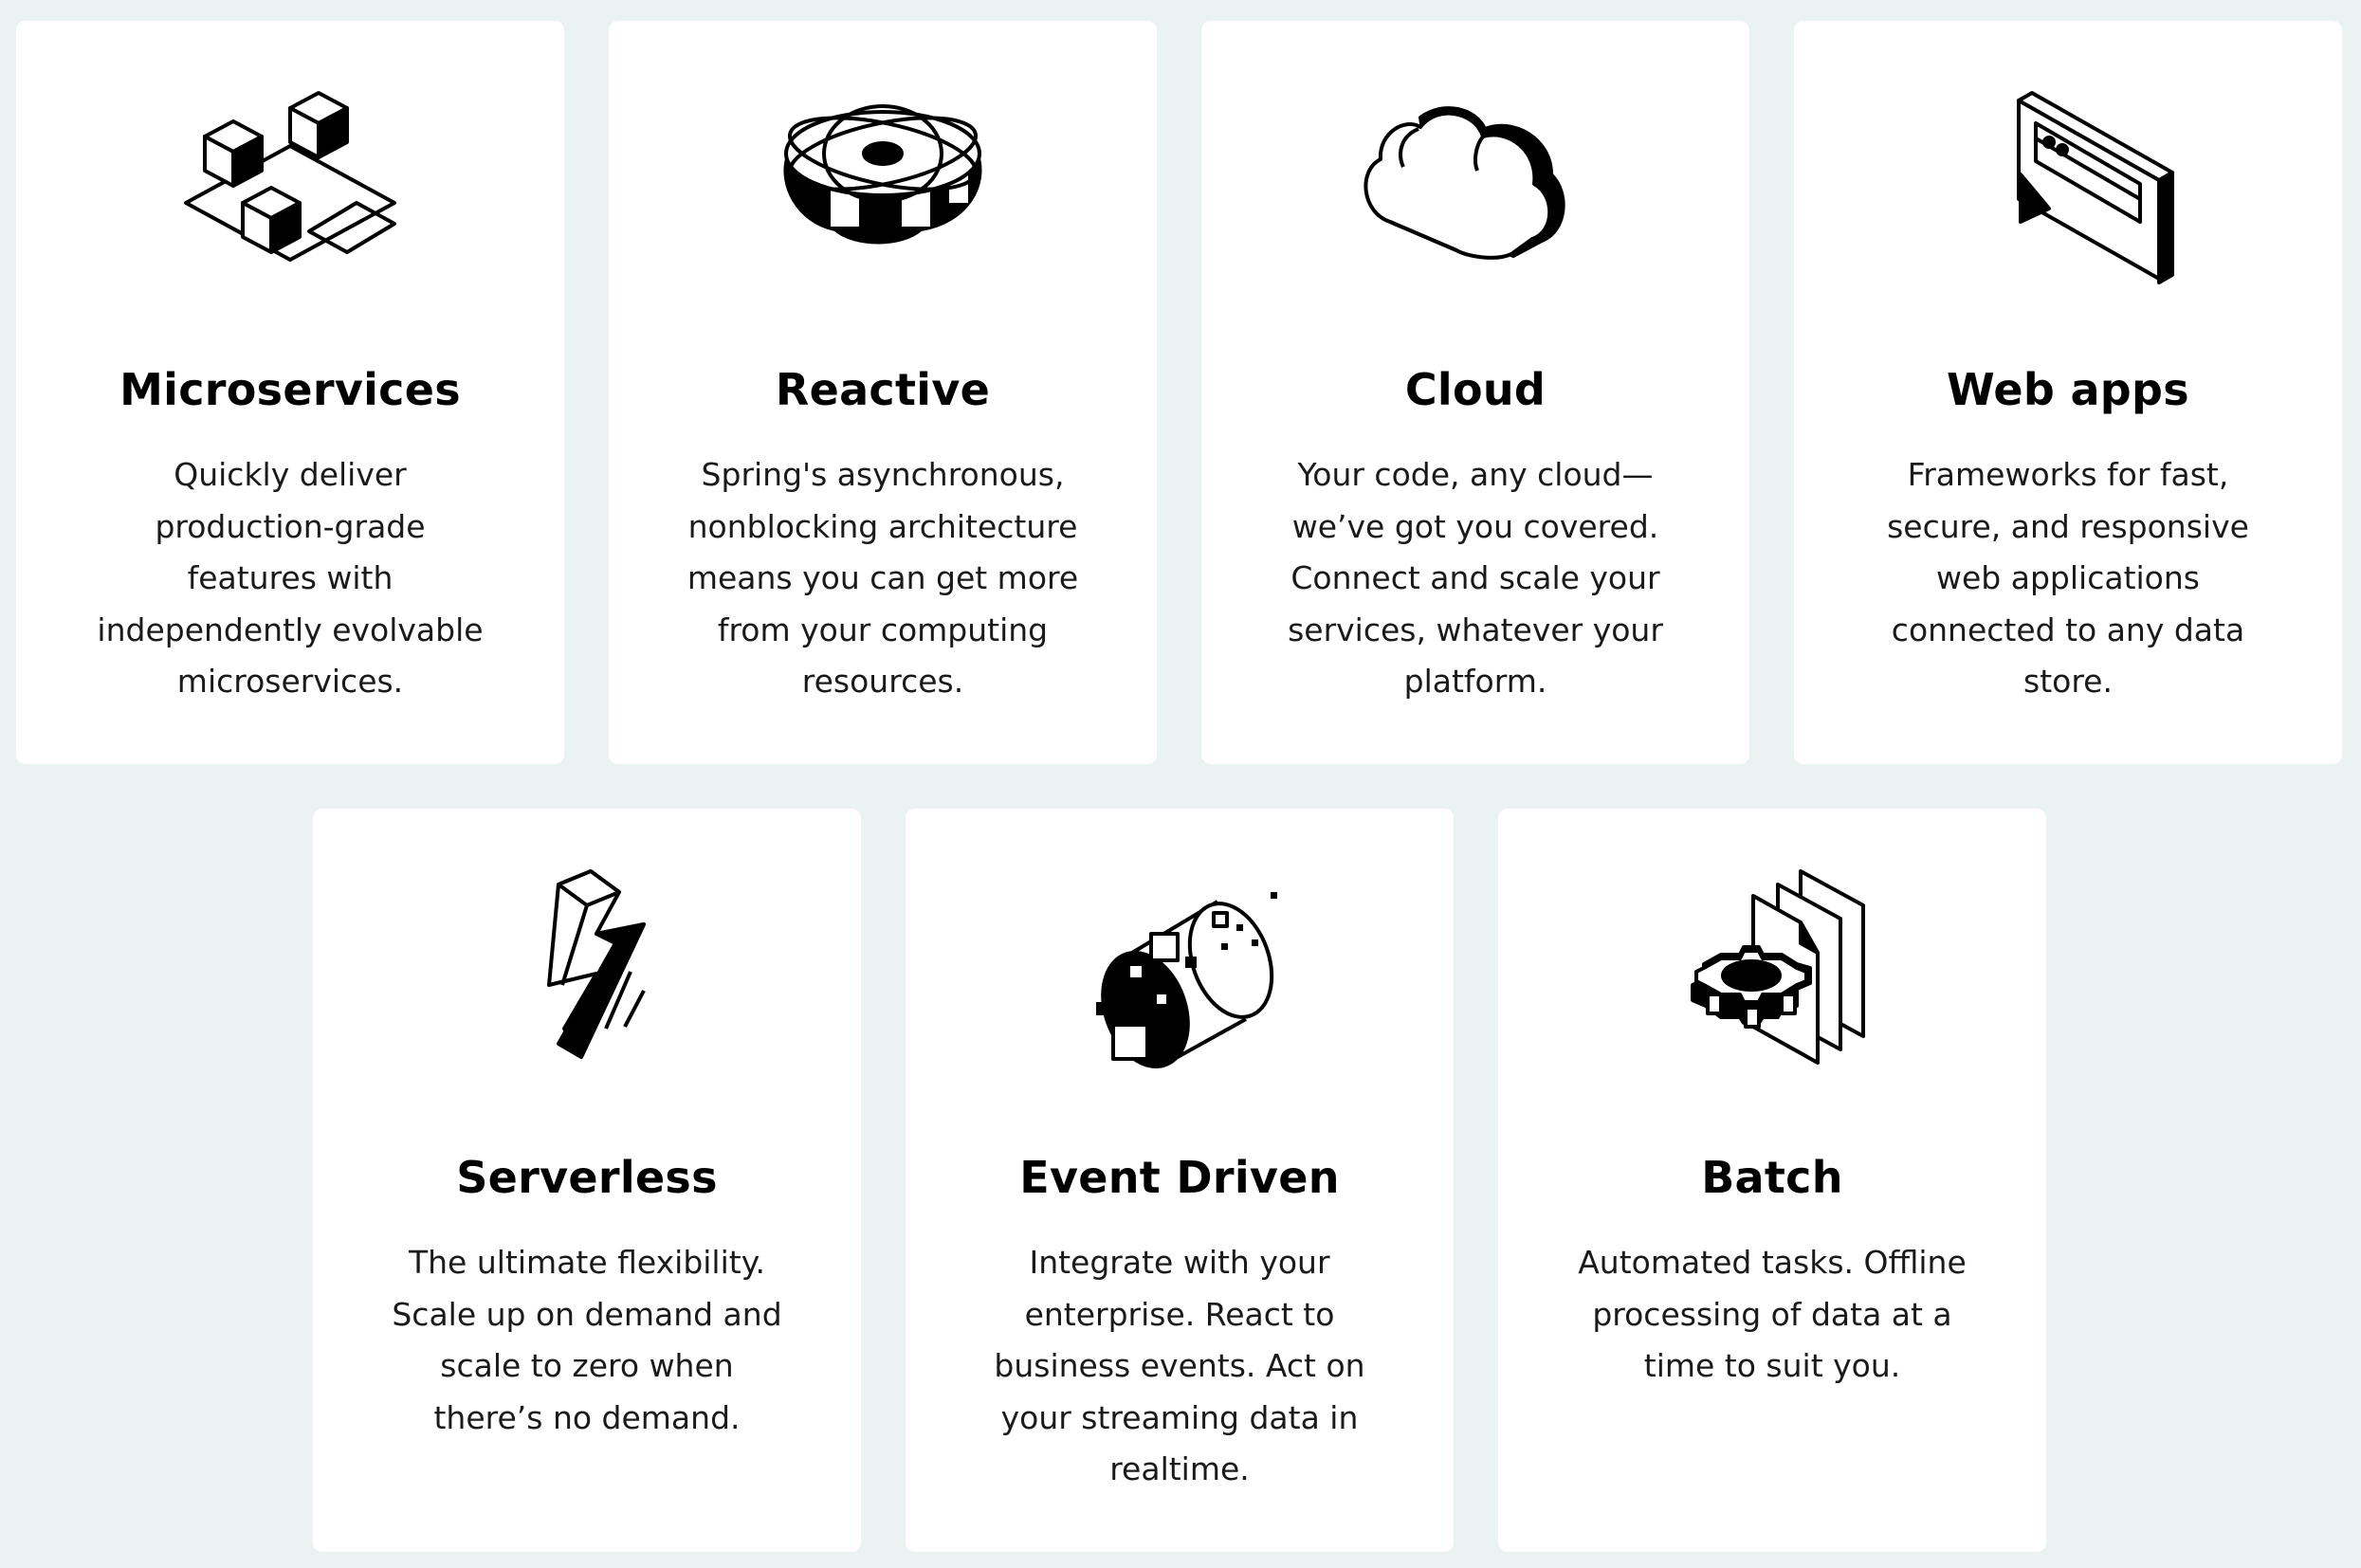  Describe the element at coordinates (1772, 981) in the screenshot. I see `gear-documents-icon` at that location.